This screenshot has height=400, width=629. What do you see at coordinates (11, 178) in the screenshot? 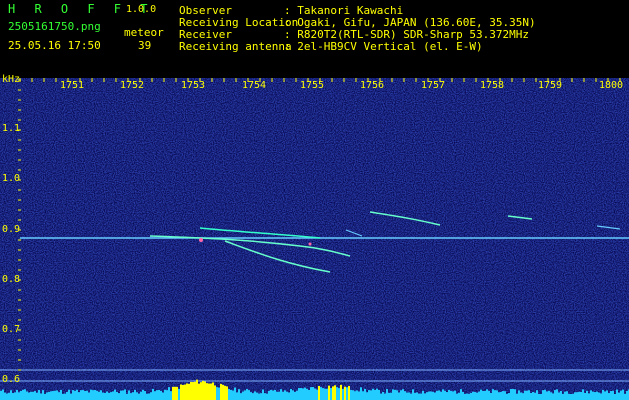
I see `y-tick-label: 1.0` at bounding box center [11, 178].